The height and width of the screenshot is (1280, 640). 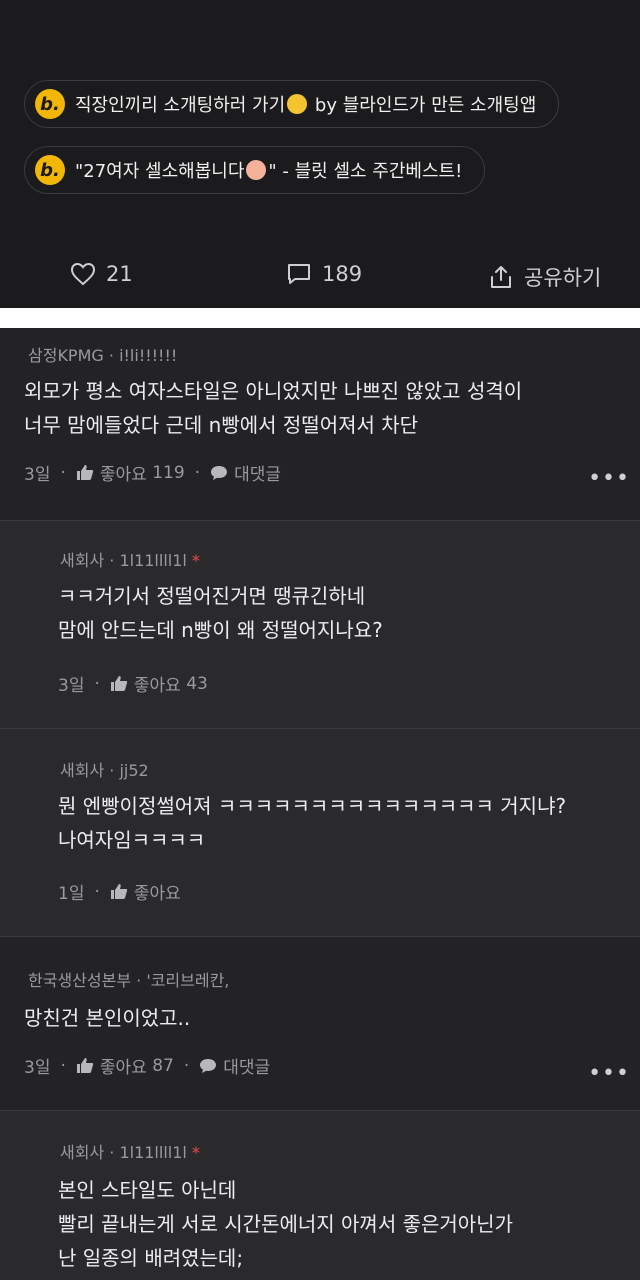 I want to click on like-count: 119, so click(x=168, y=472).